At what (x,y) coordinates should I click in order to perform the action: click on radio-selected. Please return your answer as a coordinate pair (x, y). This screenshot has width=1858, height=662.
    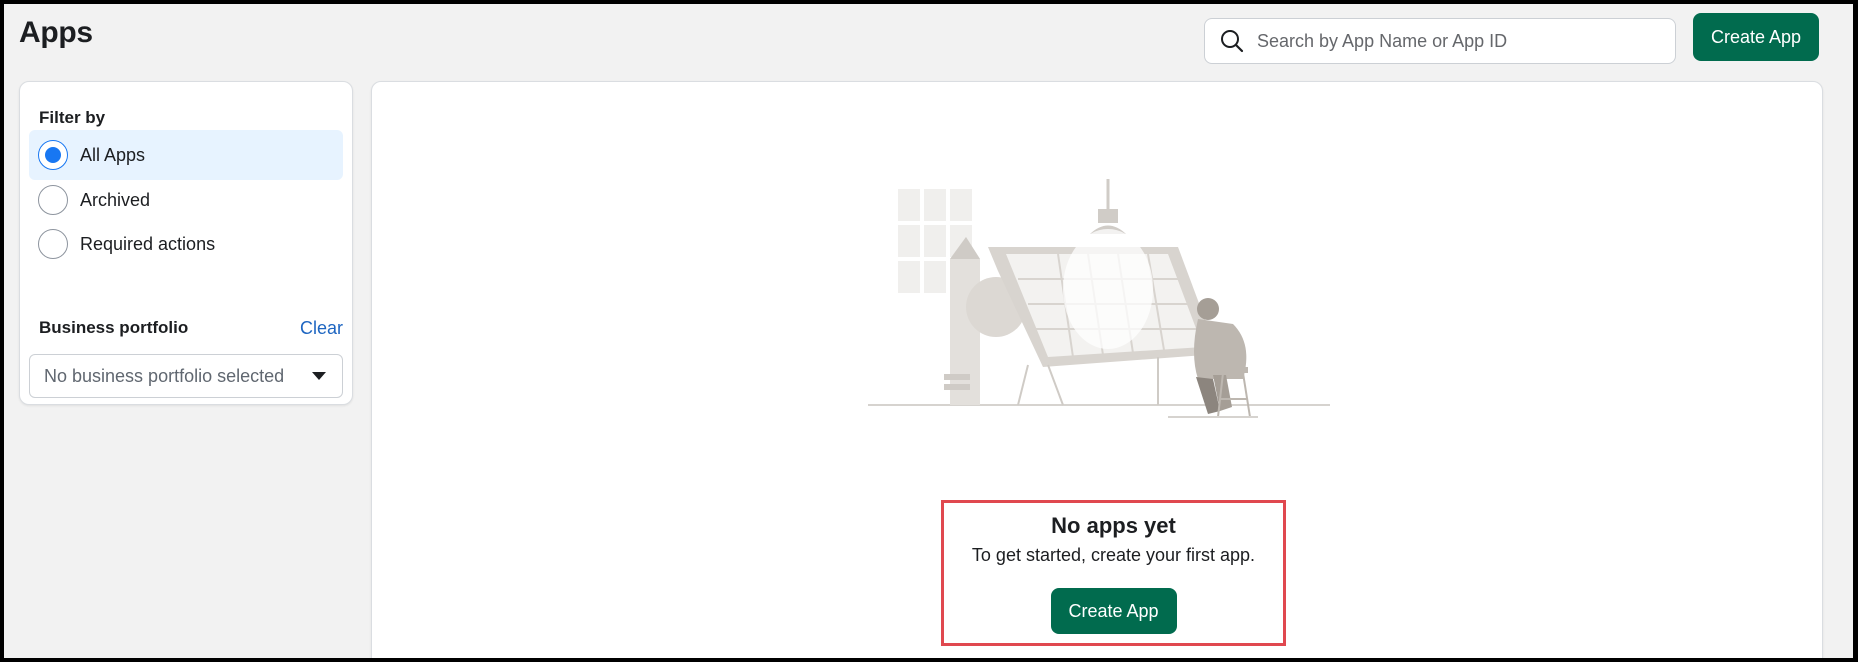
    Looking at the image, I should click on (53, 155).